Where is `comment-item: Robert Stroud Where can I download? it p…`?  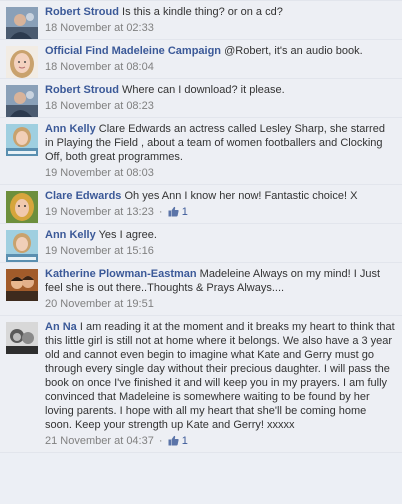
comment-item: Robert Stroud Where can I download? it p… is located at coordinates (201, 98).